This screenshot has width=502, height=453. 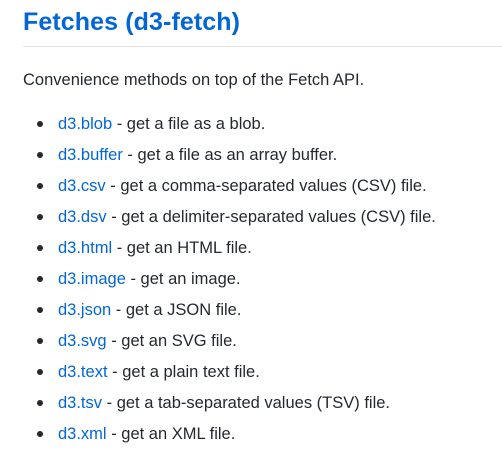 What do you see at coordinates (82, 217) in the screenshot?
I see `api-link-dsv: d3.dsv` at bounding box center [82, 217].